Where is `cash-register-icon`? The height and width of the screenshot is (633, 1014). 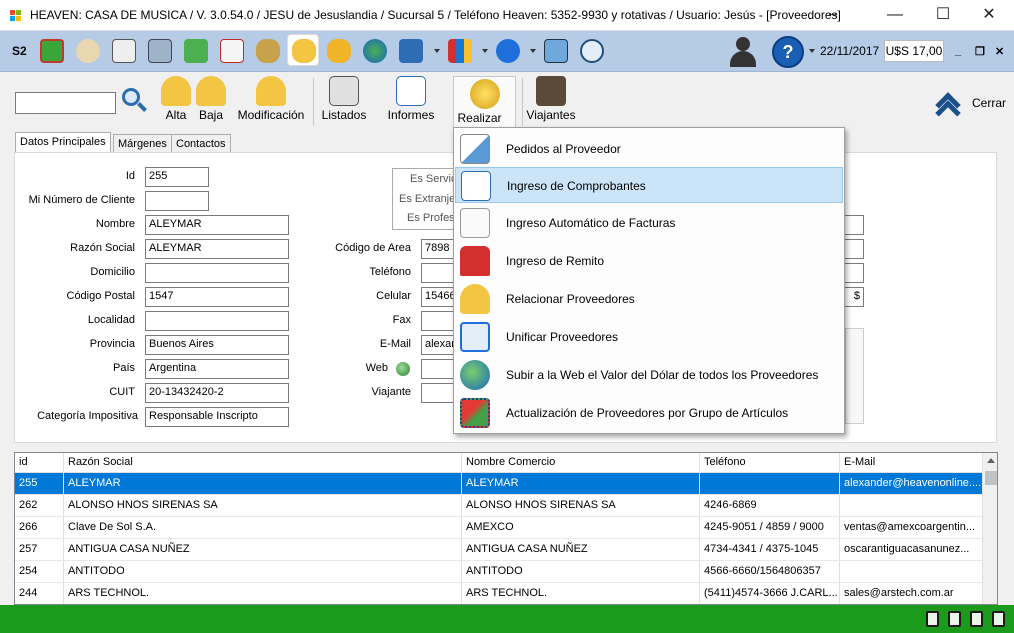
cash-register-icon is located at coordinates (160, 51).